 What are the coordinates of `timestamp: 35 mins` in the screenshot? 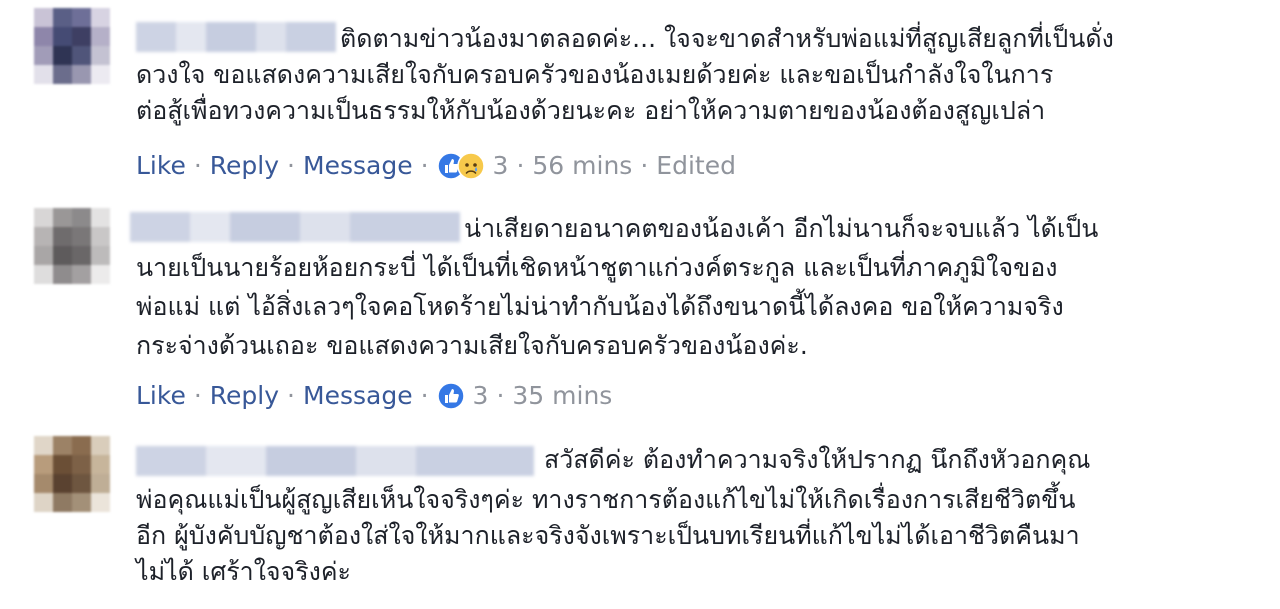 It's located at (562, 396).